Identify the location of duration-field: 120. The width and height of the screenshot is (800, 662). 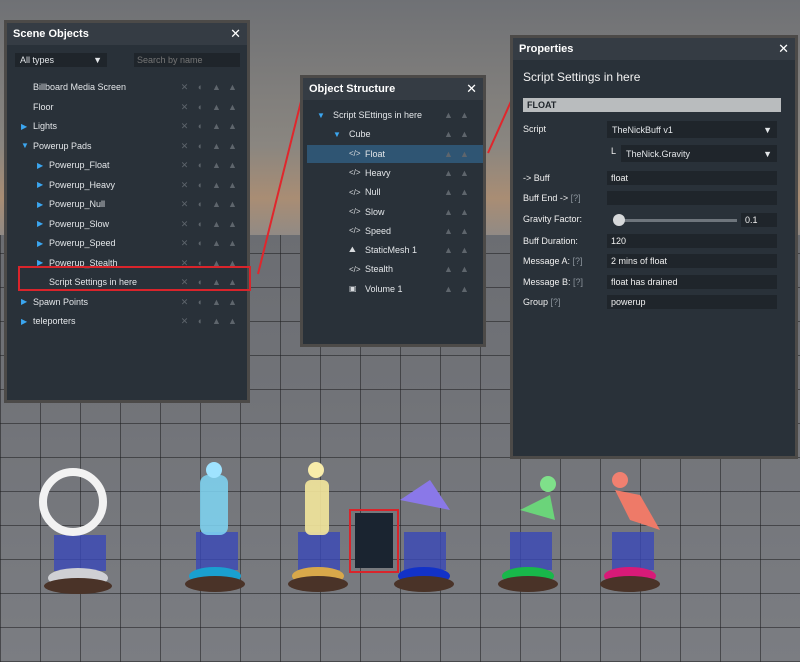
(692, 241).